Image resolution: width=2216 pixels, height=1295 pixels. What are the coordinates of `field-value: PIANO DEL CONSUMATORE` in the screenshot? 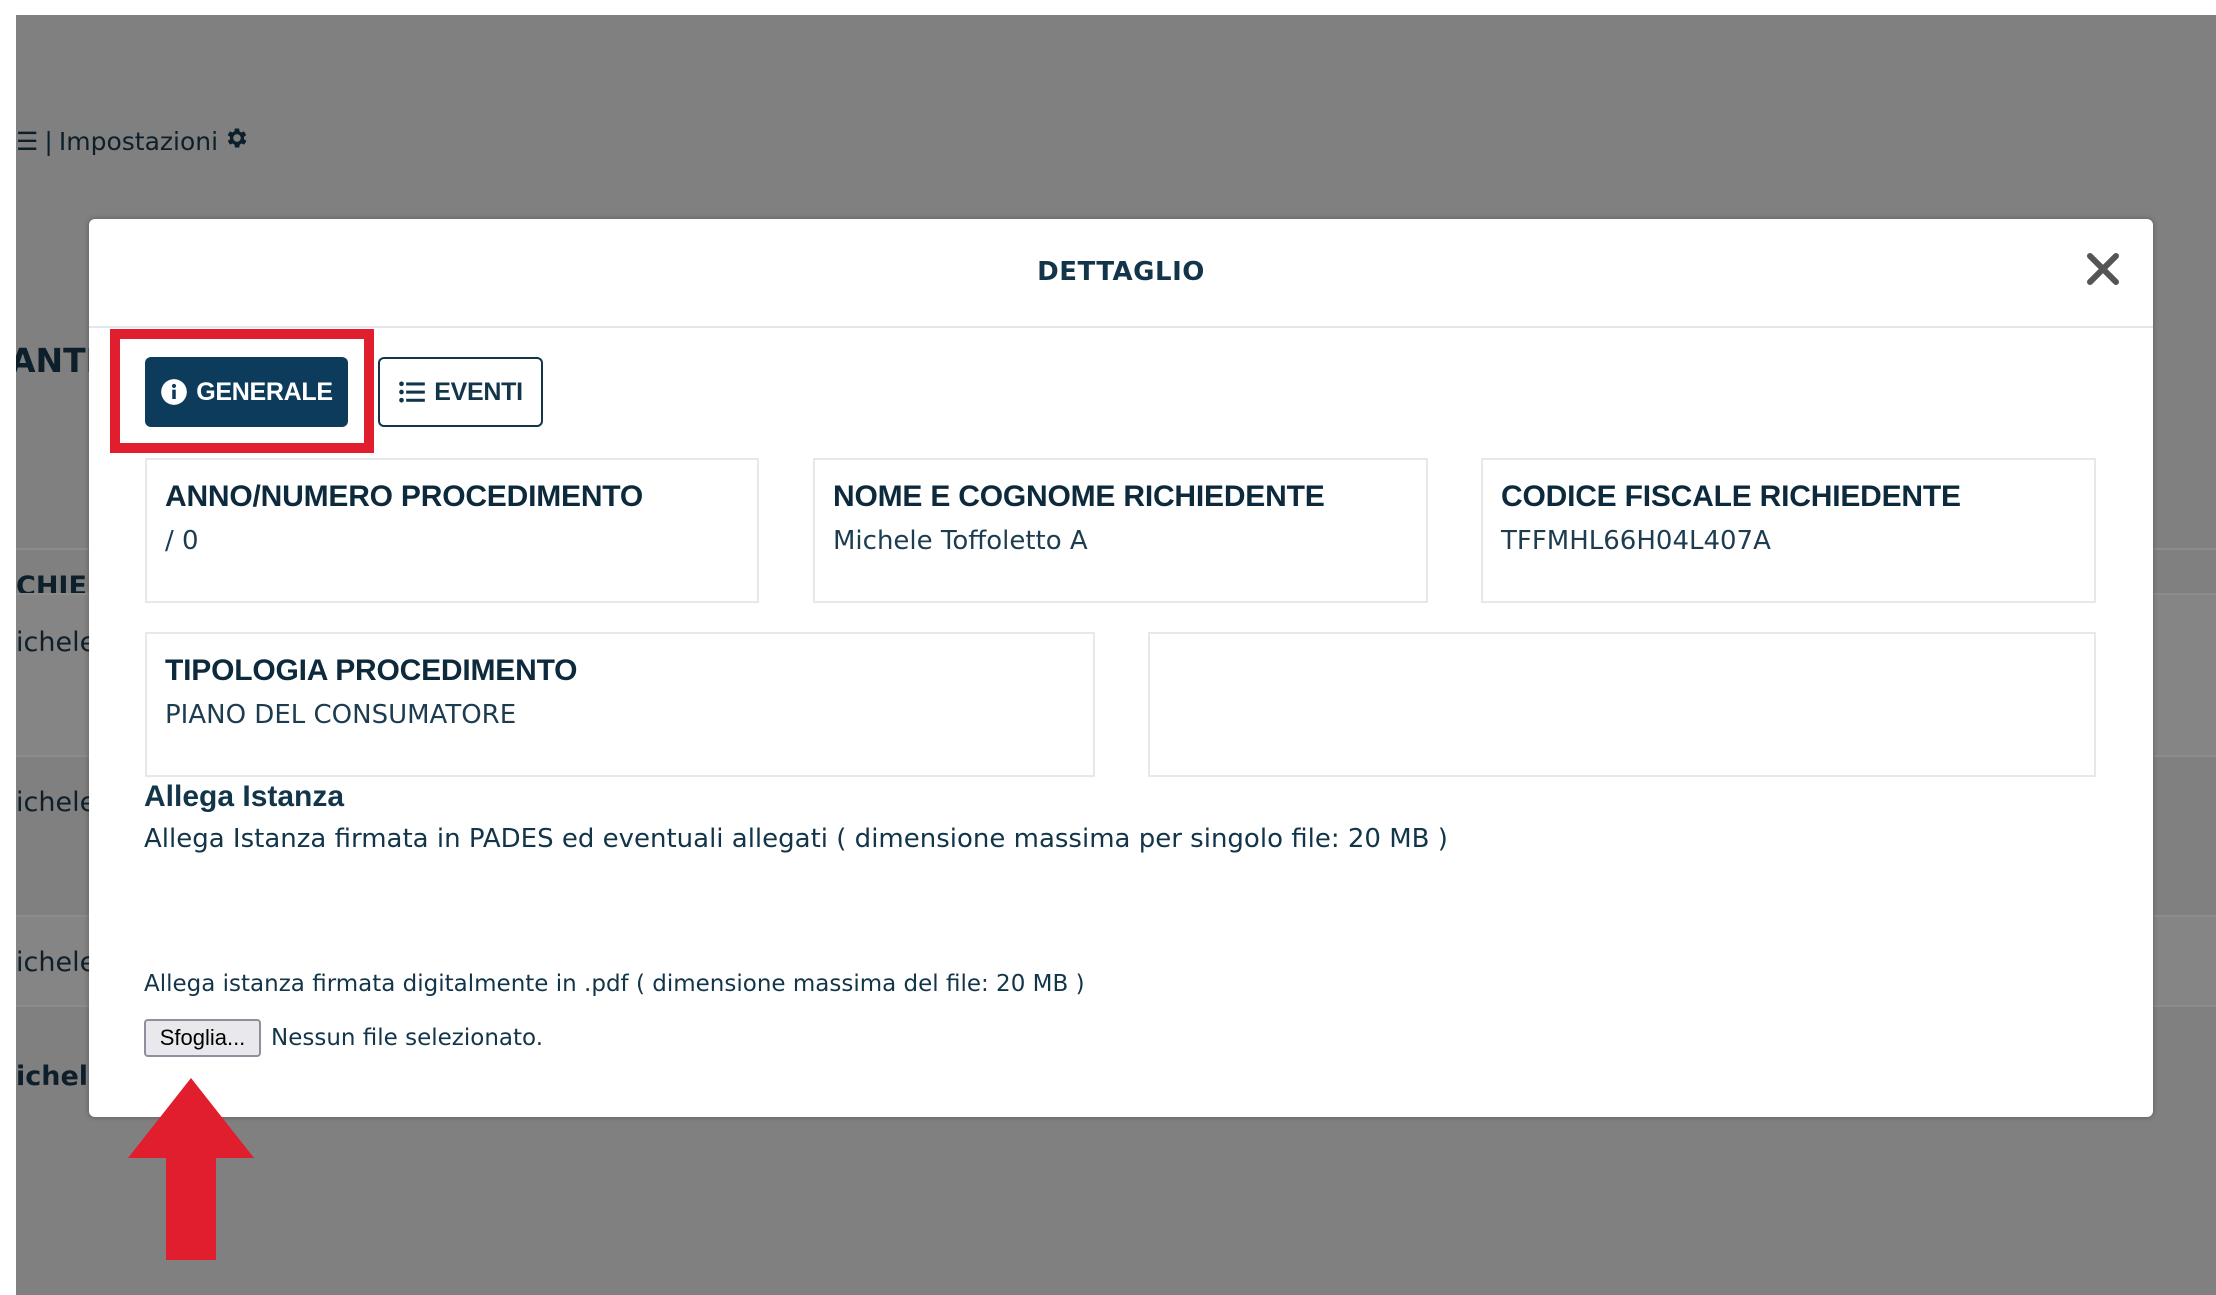 It's located at (341, 715).